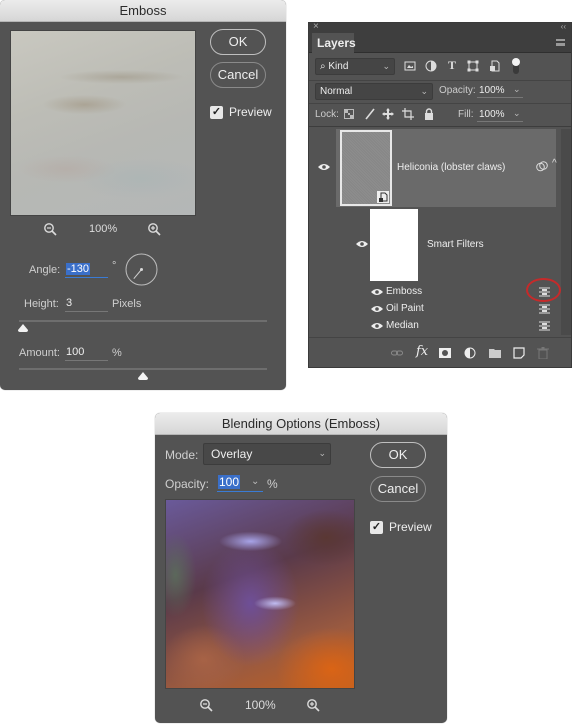  What do you see at coordinates (370, 114) in the screenshot?
I see `lock-image-pixels-icon` at bounding box center [370, 114].